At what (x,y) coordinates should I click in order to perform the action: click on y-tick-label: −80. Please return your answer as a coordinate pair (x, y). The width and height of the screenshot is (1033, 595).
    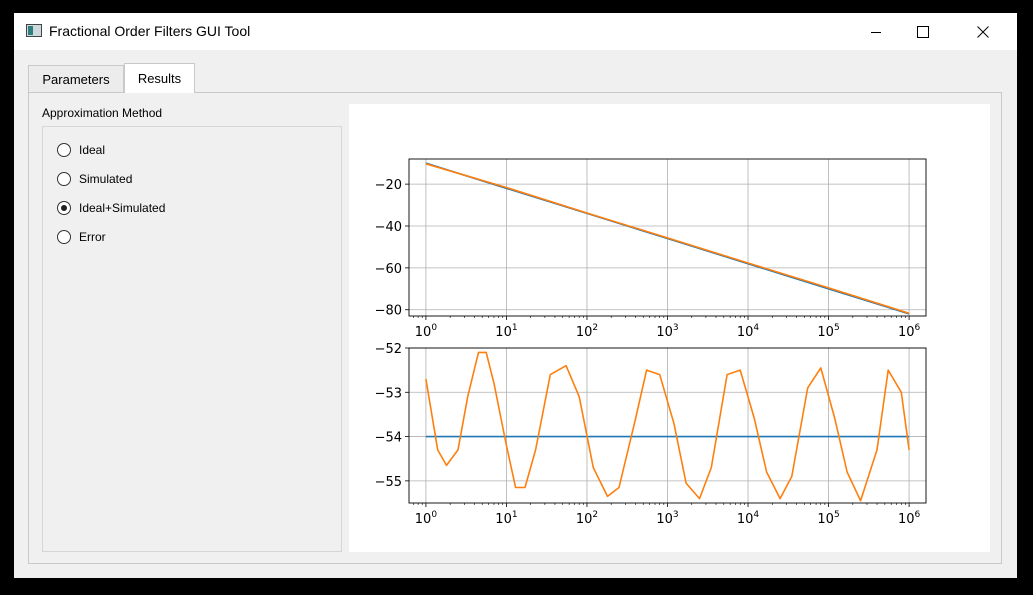
    Looking at the image, I should click on (388, 311).